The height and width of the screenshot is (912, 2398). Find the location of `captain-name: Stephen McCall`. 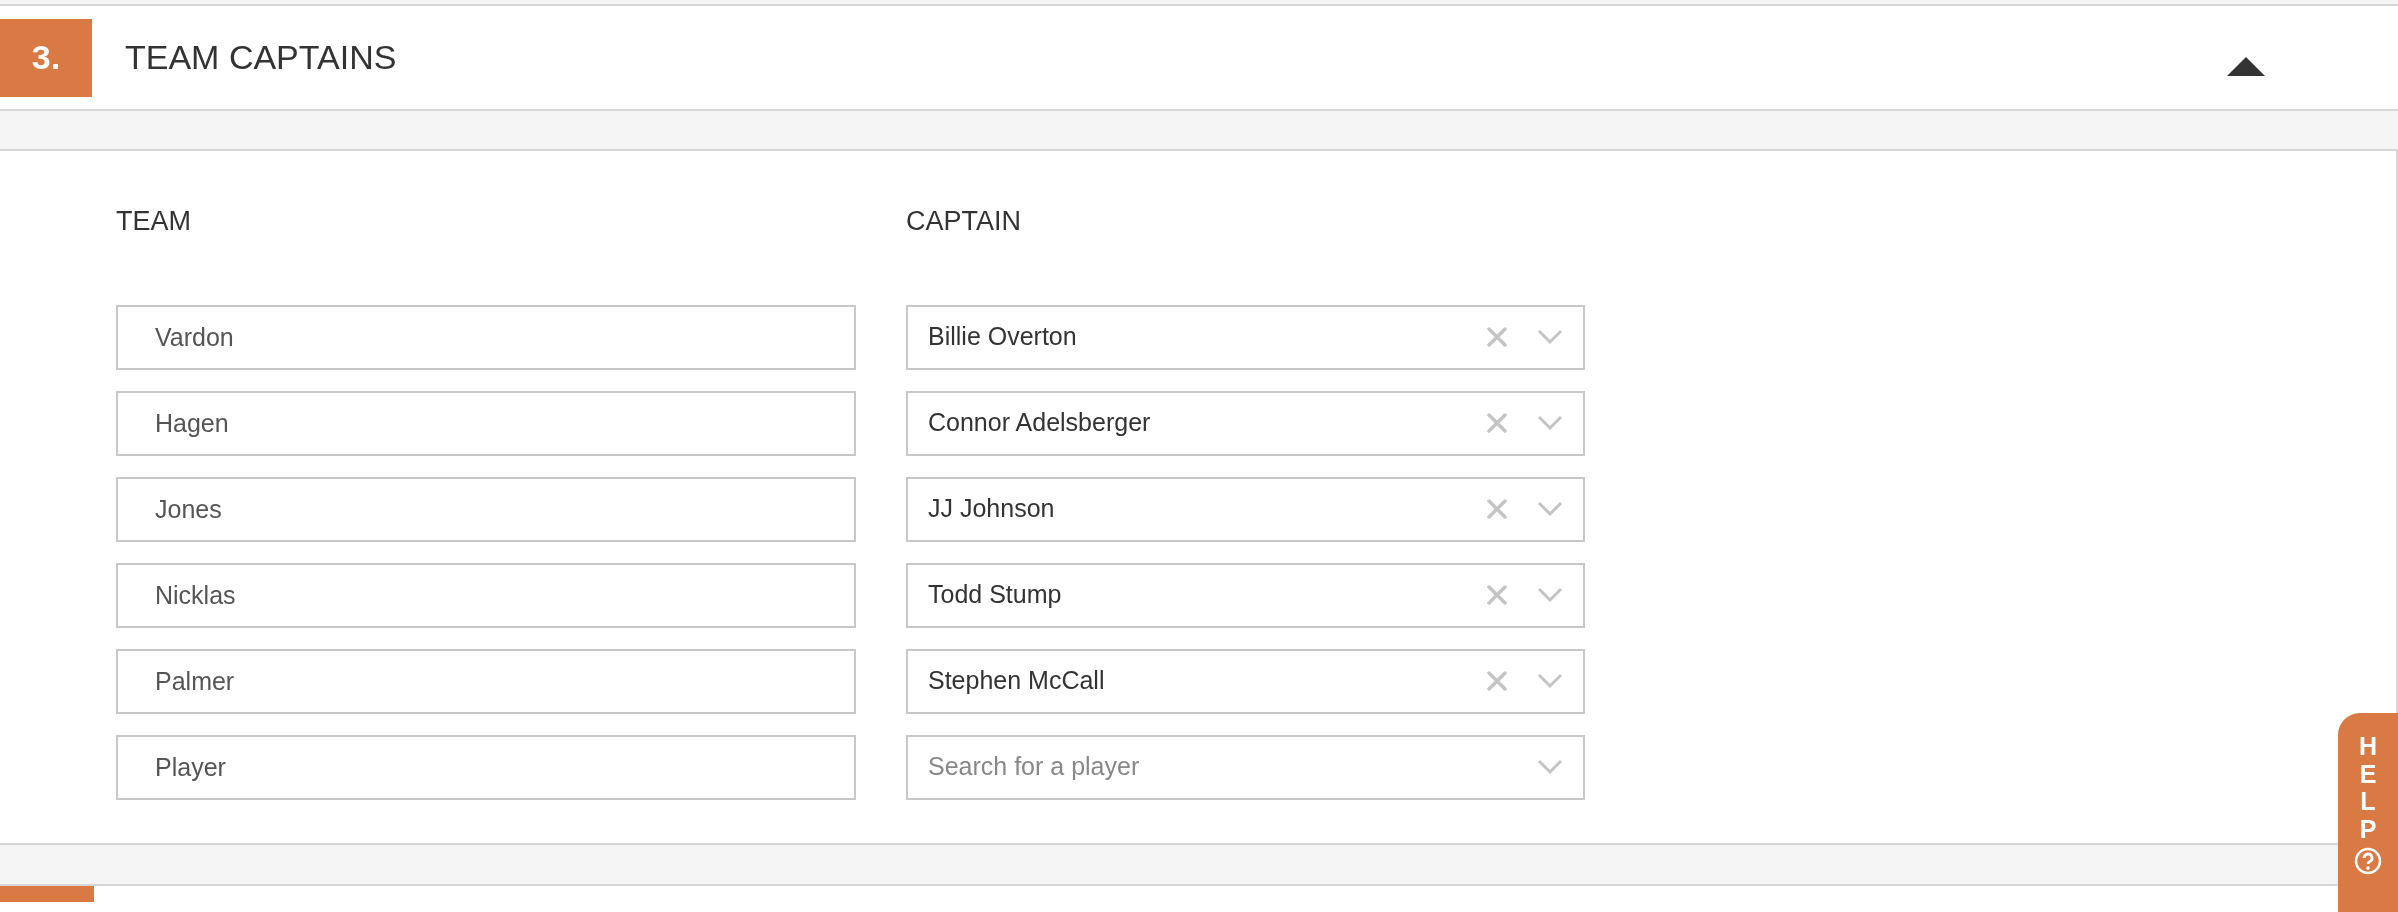

captain-name: Stephen McCall is located at coordinates (1016, 681).